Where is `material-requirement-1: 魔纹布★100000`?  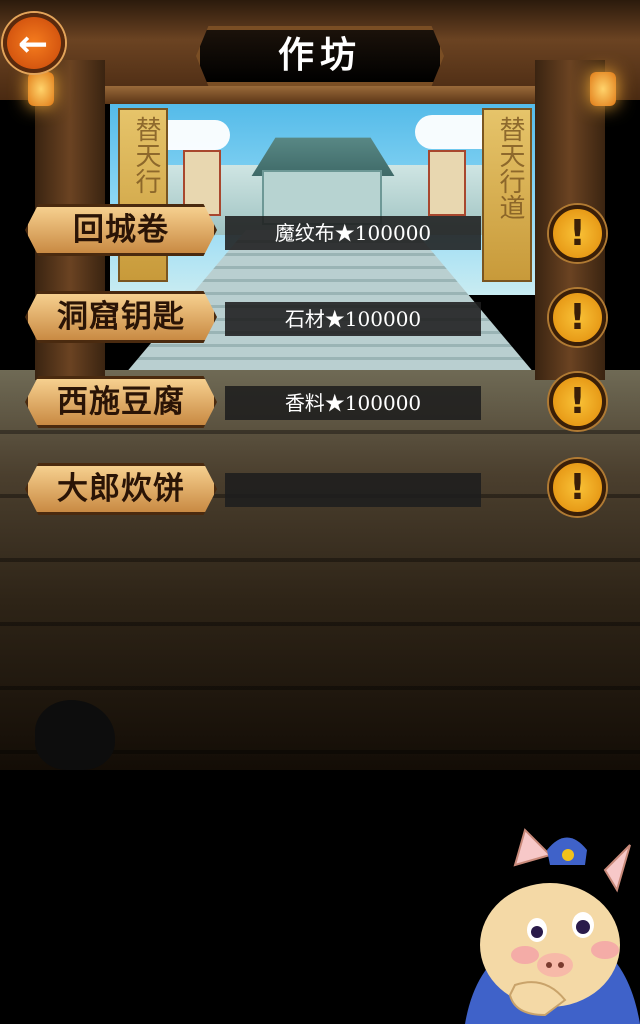 material-requirement-1: 魔纹布★100000 is located at coordinates (353, 233).